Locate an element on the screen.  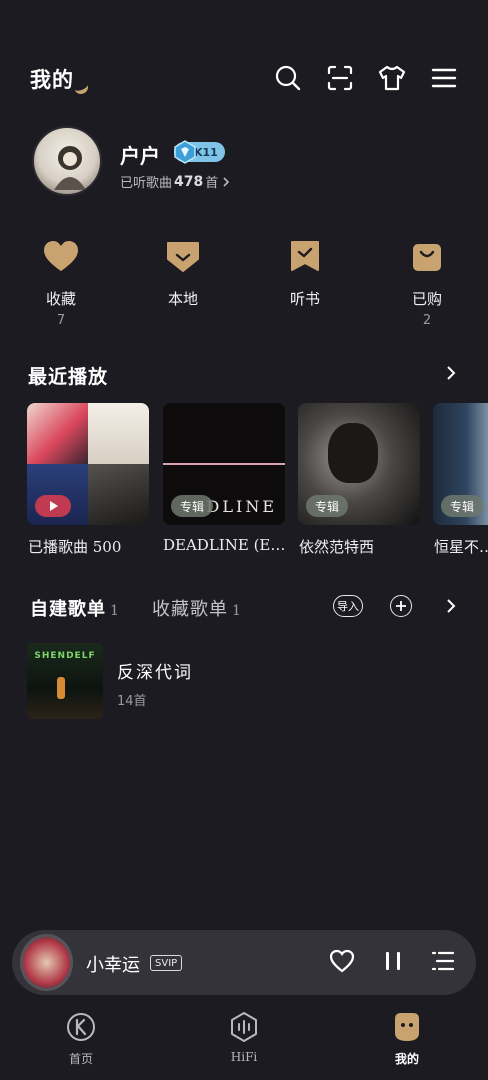
nav-home: 首页 is located at coordinates (81, 1038).